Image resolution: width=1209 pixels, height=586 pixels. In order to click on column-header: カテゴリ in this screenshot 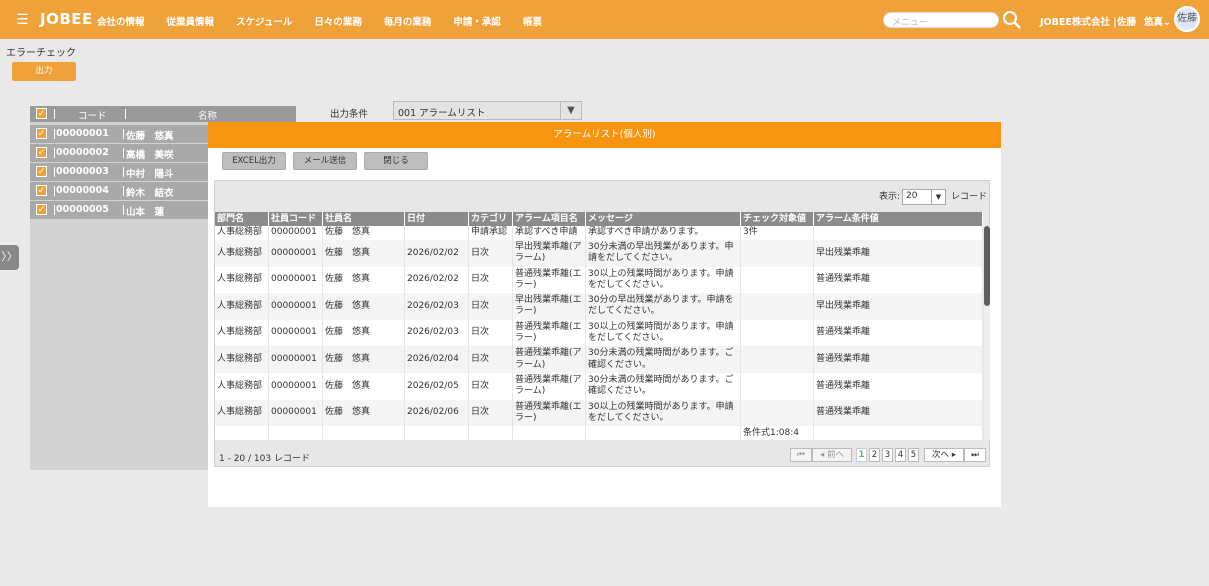, I will do `click(491, 219)`.